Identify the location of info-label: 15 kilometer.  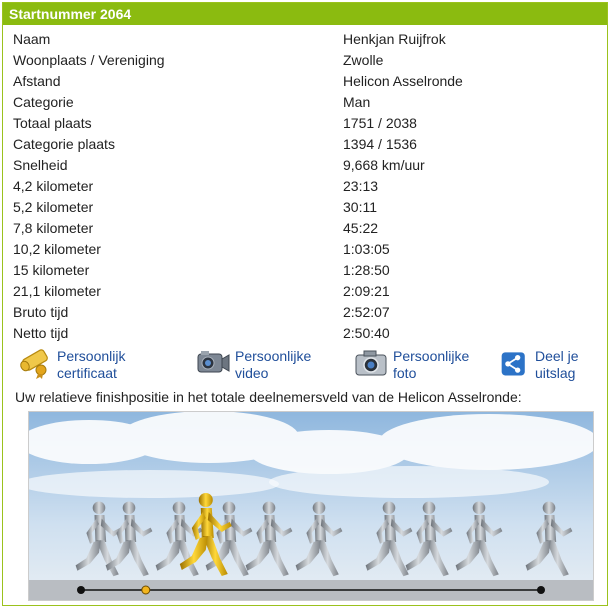
(51, 269).